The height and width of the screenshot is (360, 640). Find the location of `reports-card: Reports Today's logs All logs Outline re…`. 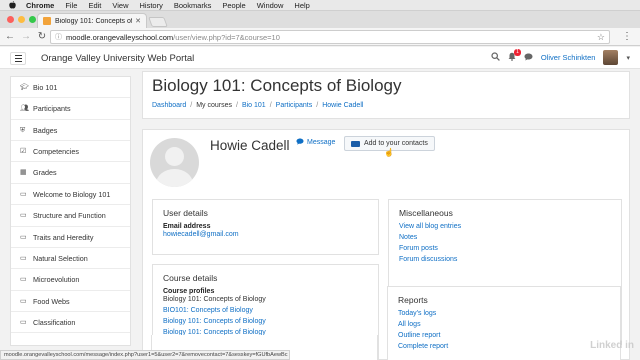

reports-card: Reports Today's logs All logs Outline re… is located at coordinates (504, 323).